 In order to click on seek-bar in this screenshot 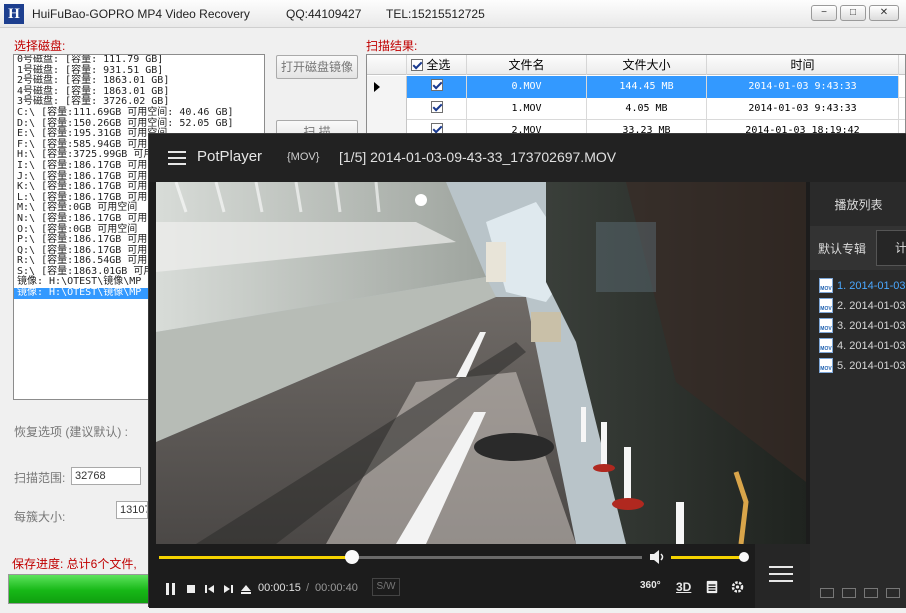, I will do `click(400, 557)`.